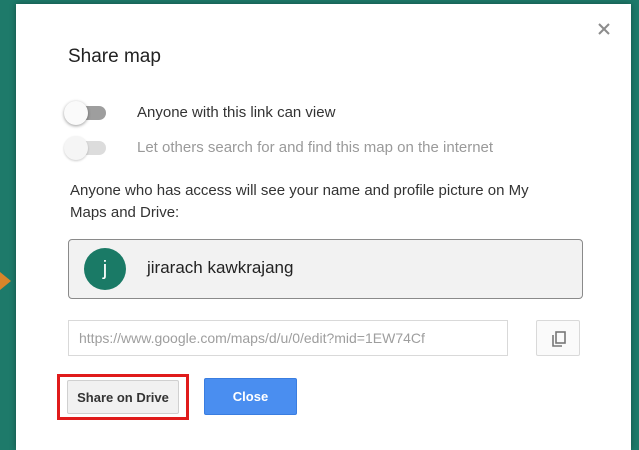  What do you see at coordinates (236, 112) in the screenshot?
I see `link-view-toggle-label: Anyone with this link can view` at bounding box center [236, 112].